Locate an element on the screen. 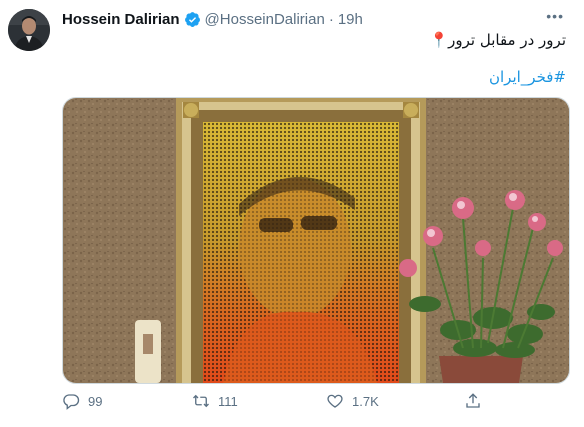 The width and height of the screenshot is (584, 427). tweet-time: 19h is located at coordinates (350, 19).